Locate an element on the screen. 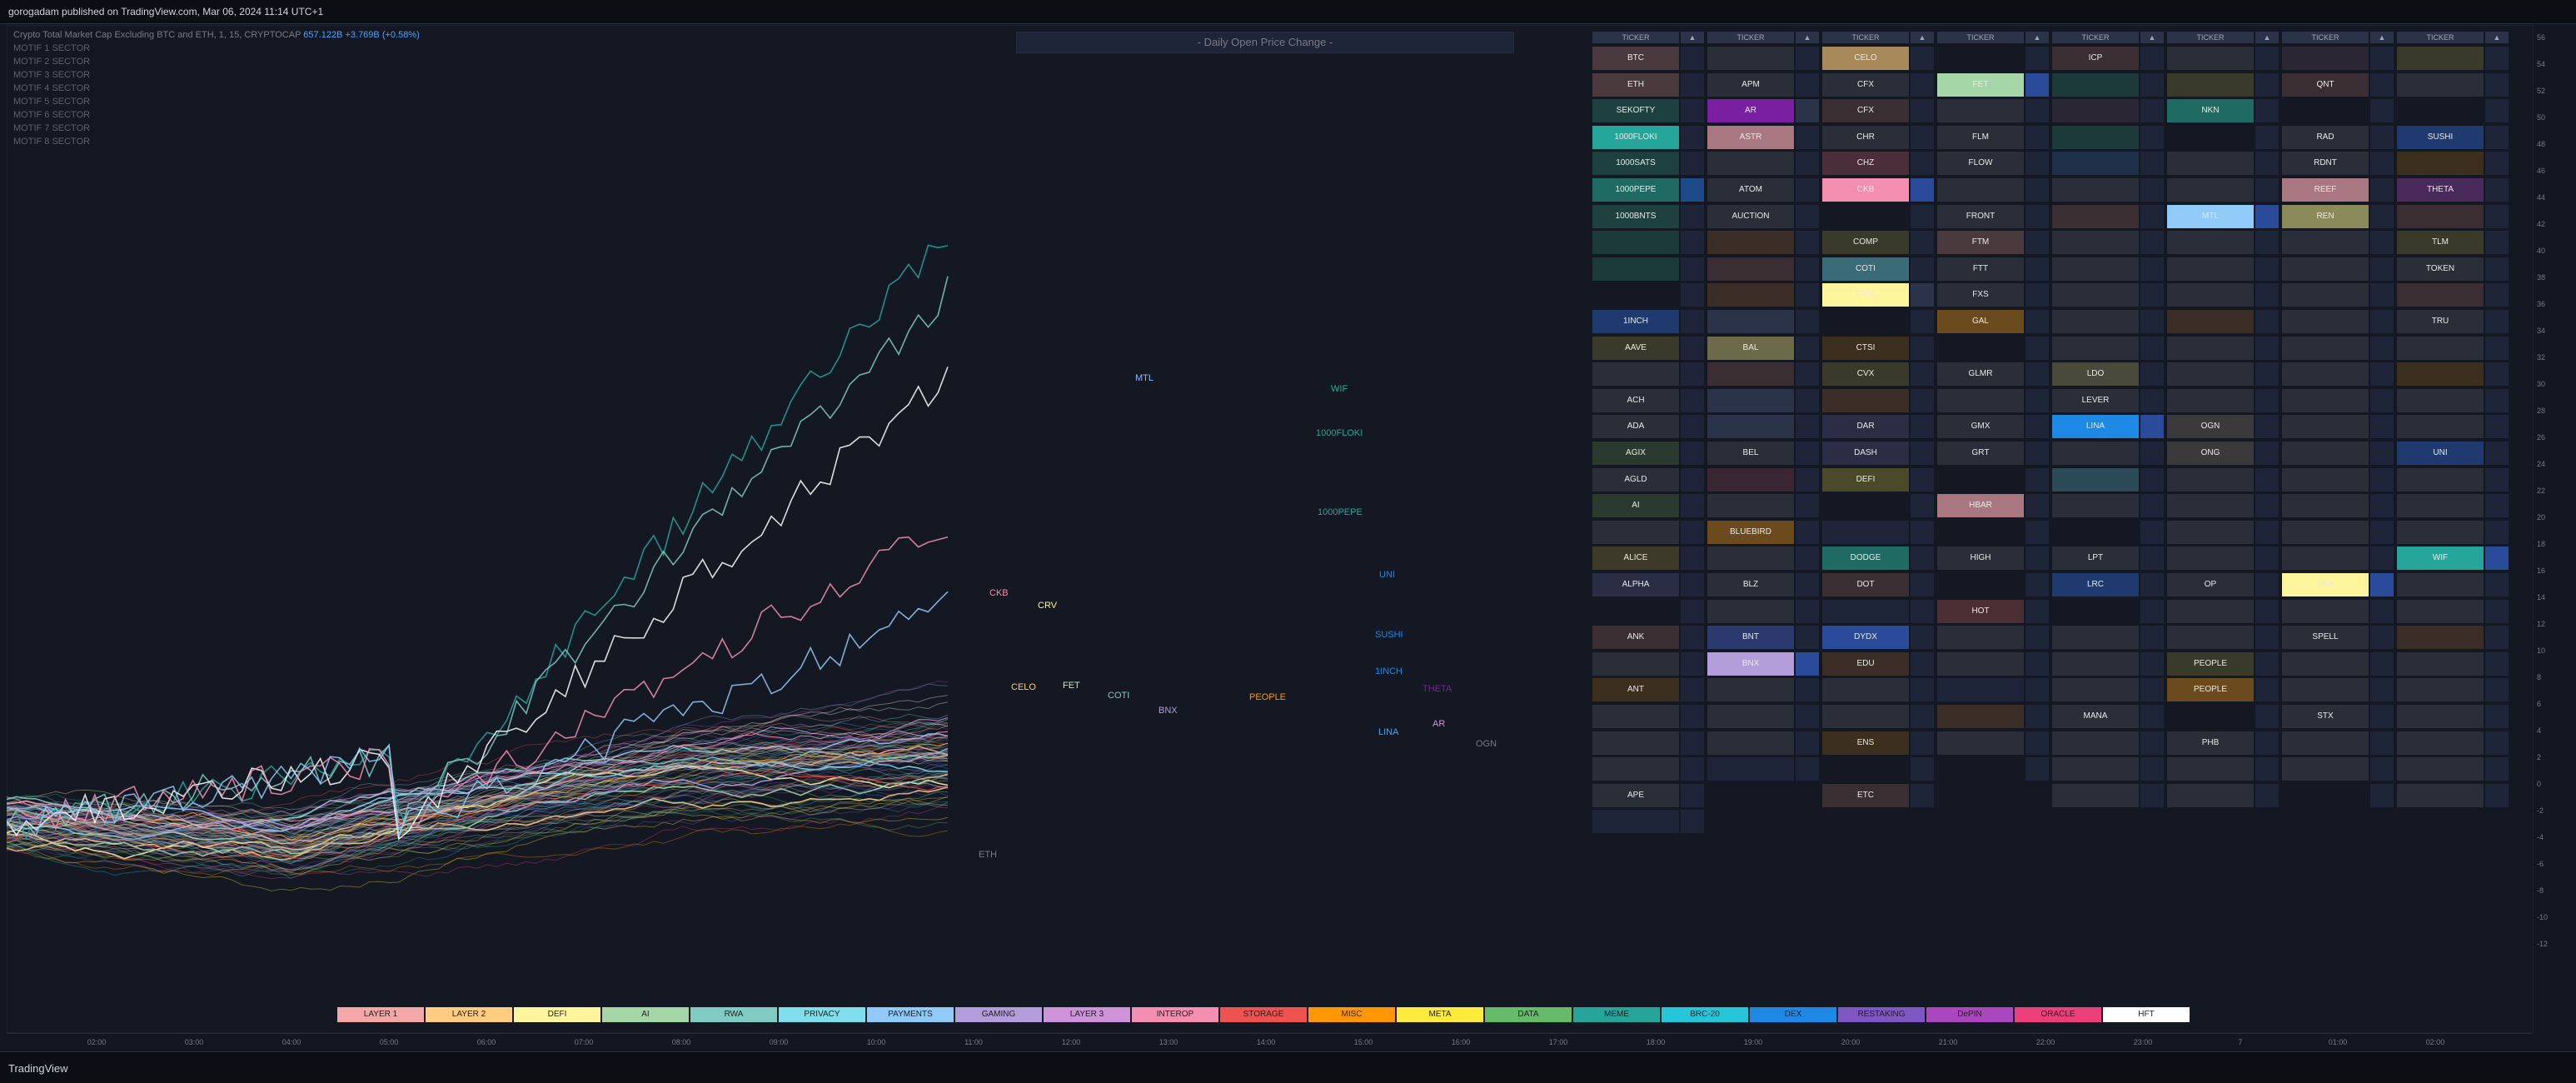  ticker-label: MTL is located at coordinates (1144, 378).